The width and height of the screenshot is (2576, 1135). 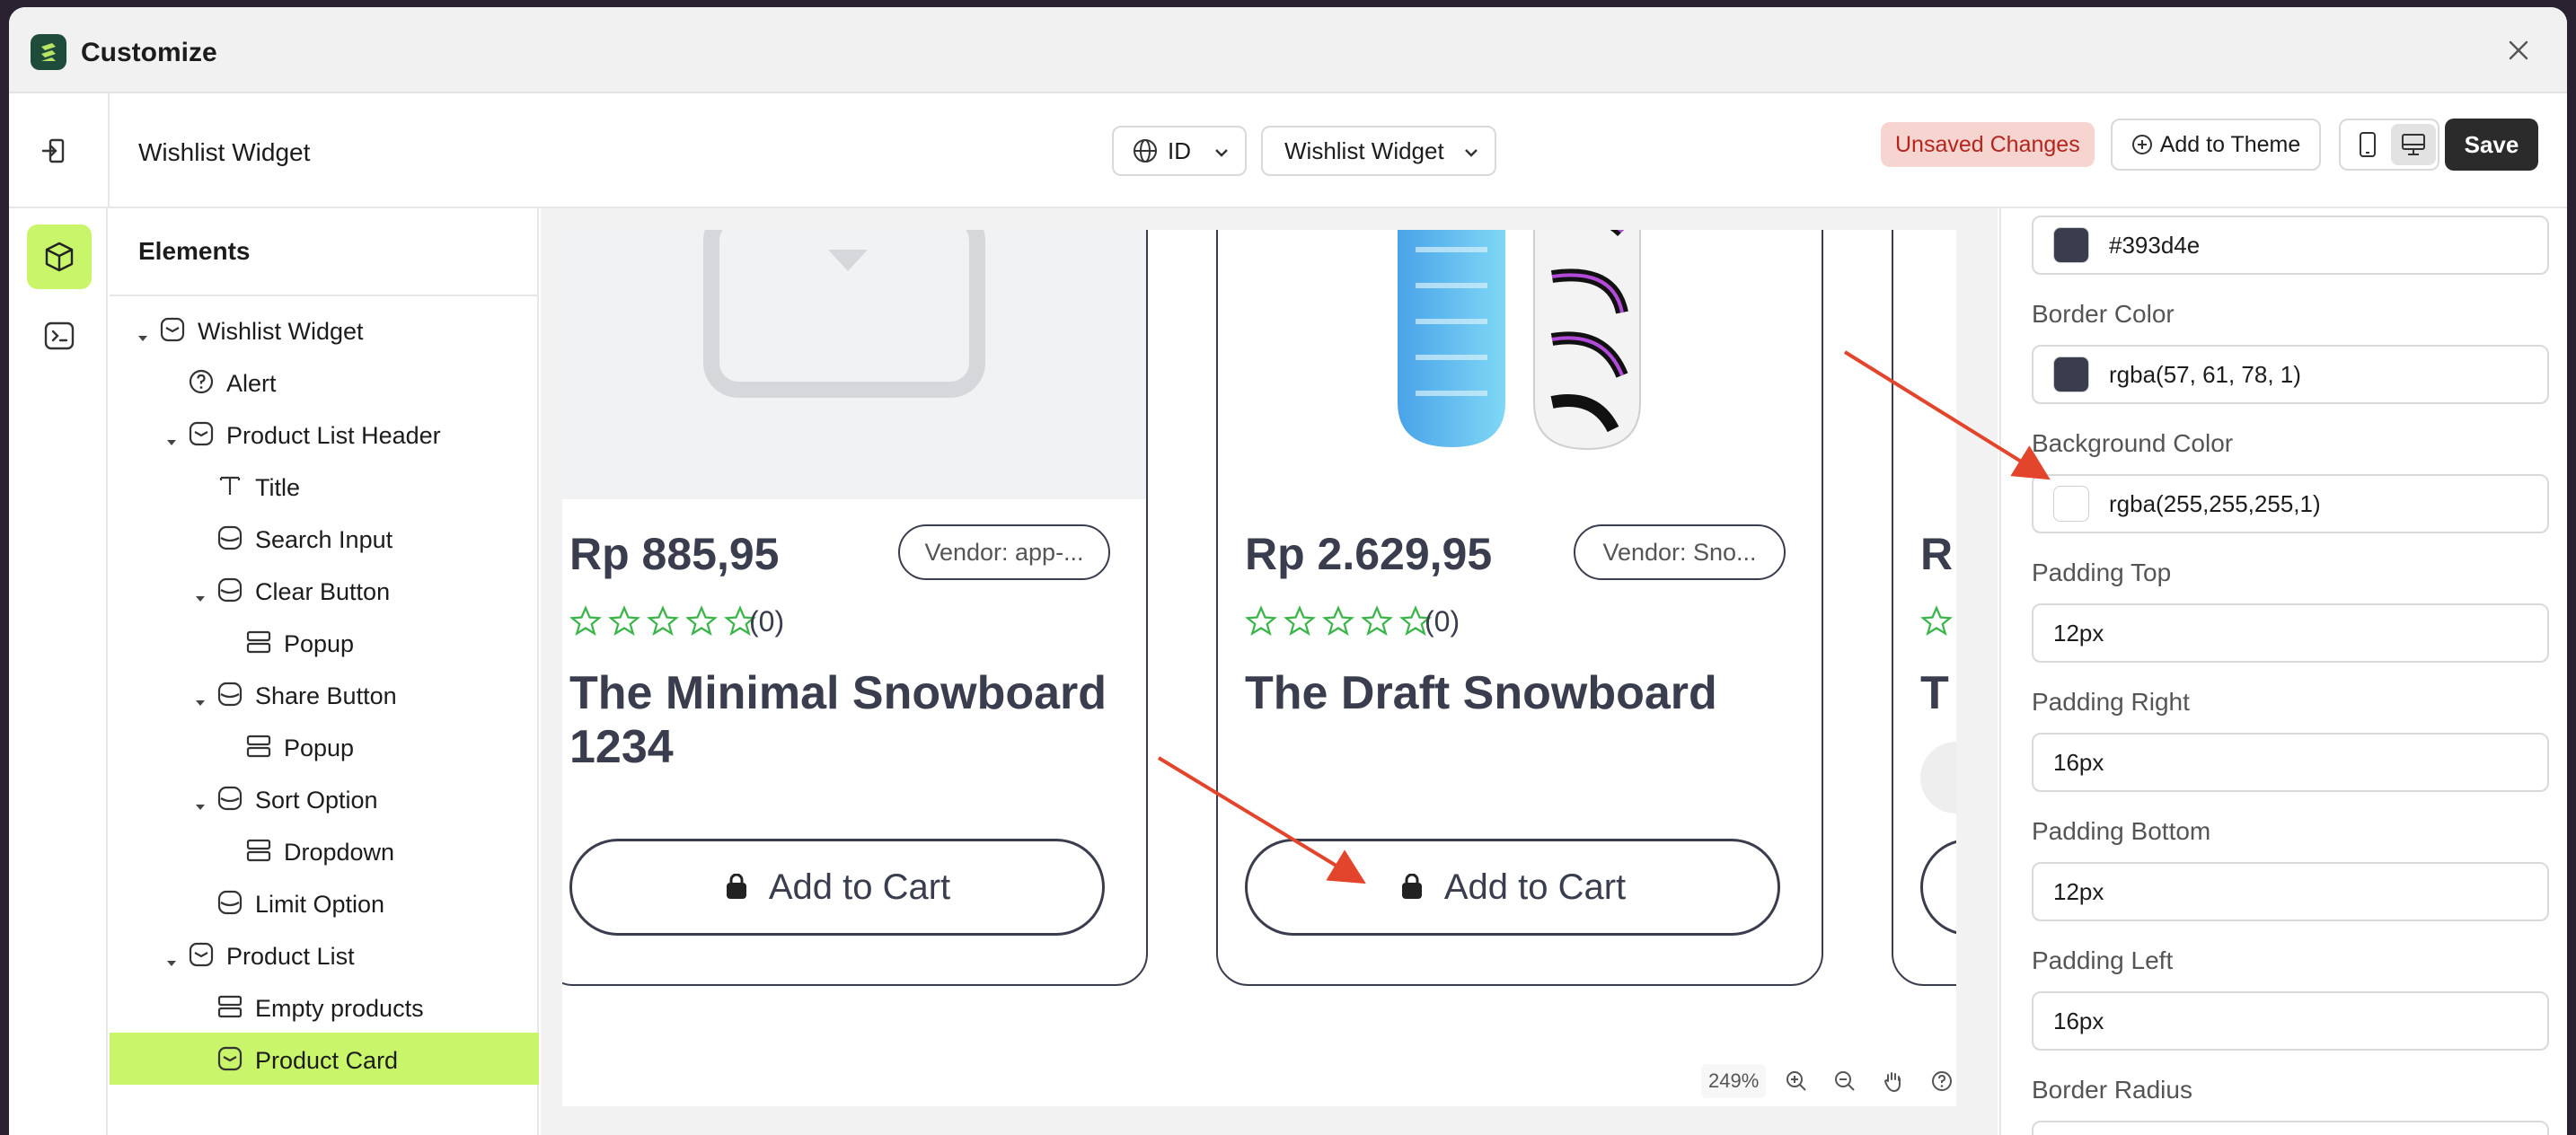 What do you see at coordinates (1535, 887) in the screenshot?
I see `add-to-cart-label: Add to Cart` at bounding box center [1535, 887].